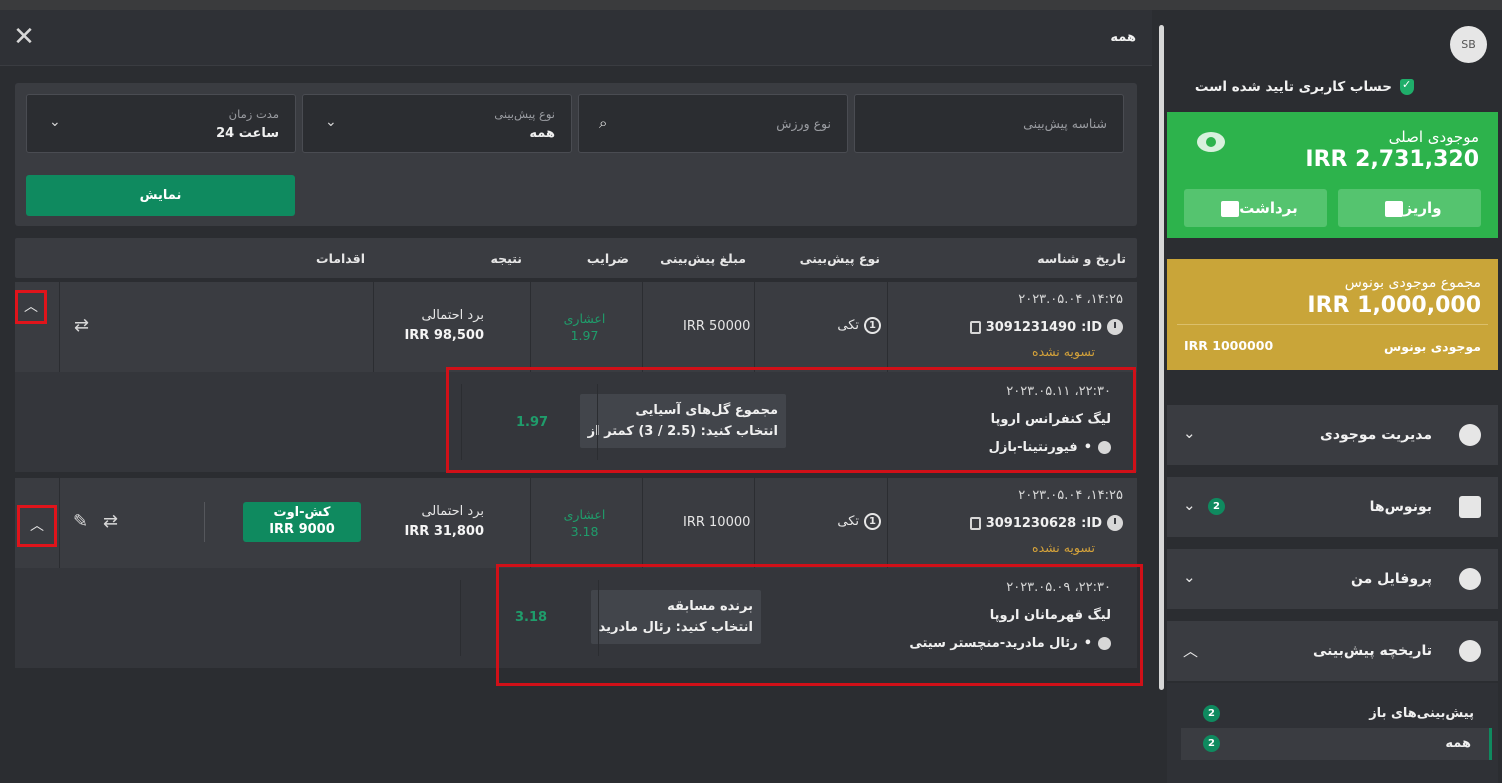  Describe the element at coordinates (607, 258) in the screenshot. I see `col-odds: ضرایب` at that location.